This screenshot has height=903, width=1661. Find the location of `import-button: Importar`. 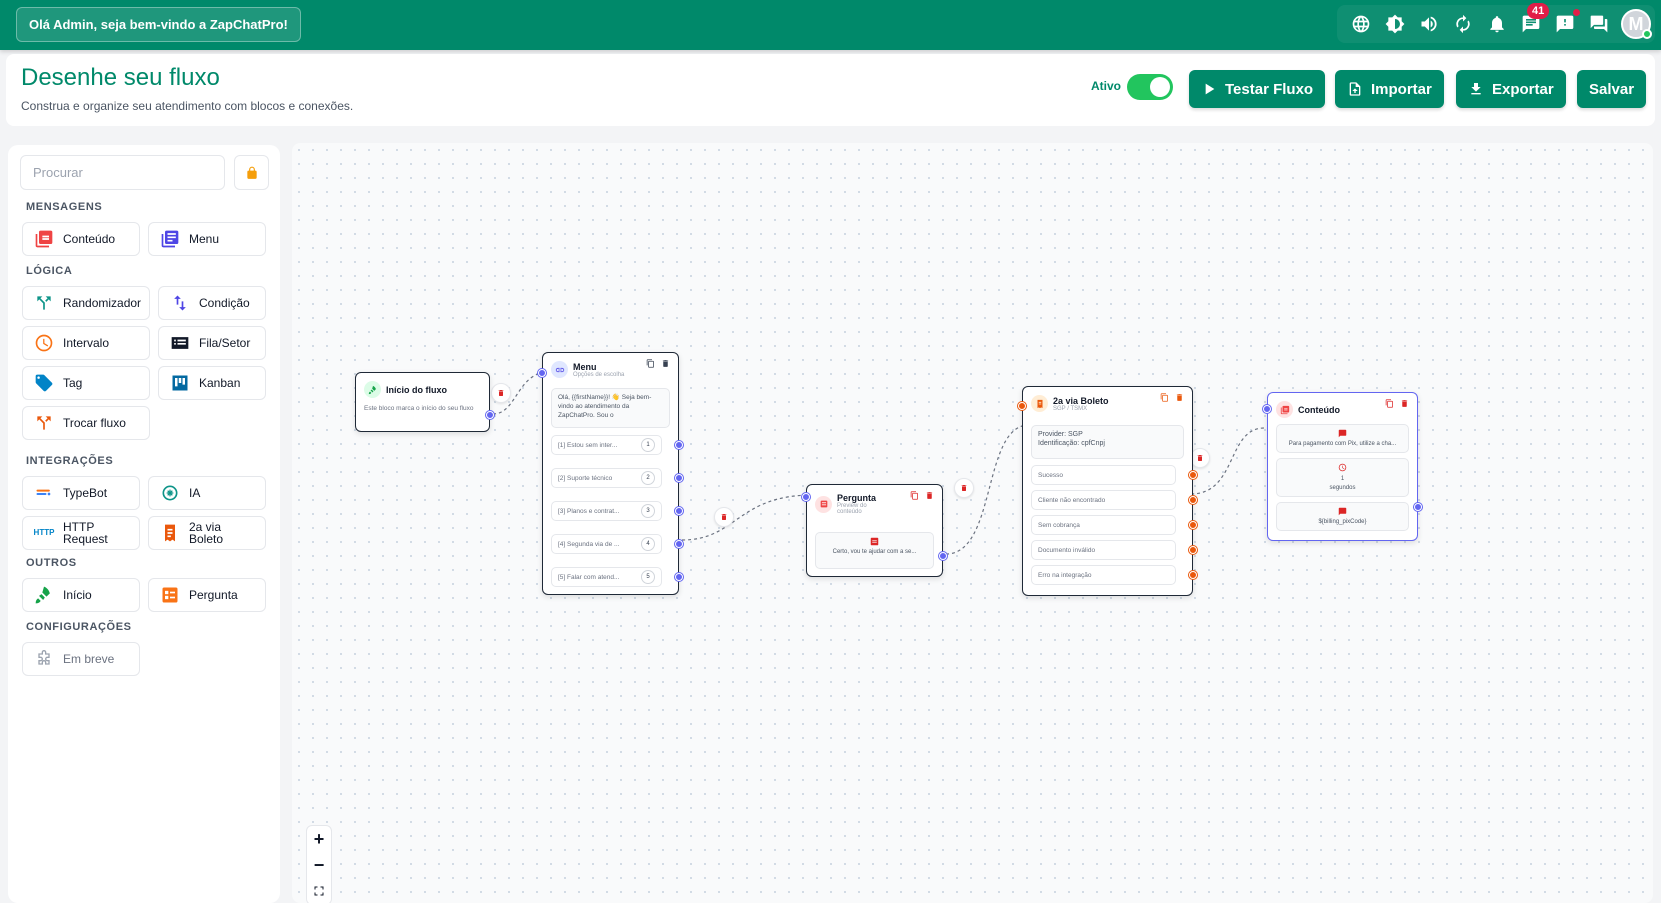

import-button: Importar is located at coordinates (1389, 89).